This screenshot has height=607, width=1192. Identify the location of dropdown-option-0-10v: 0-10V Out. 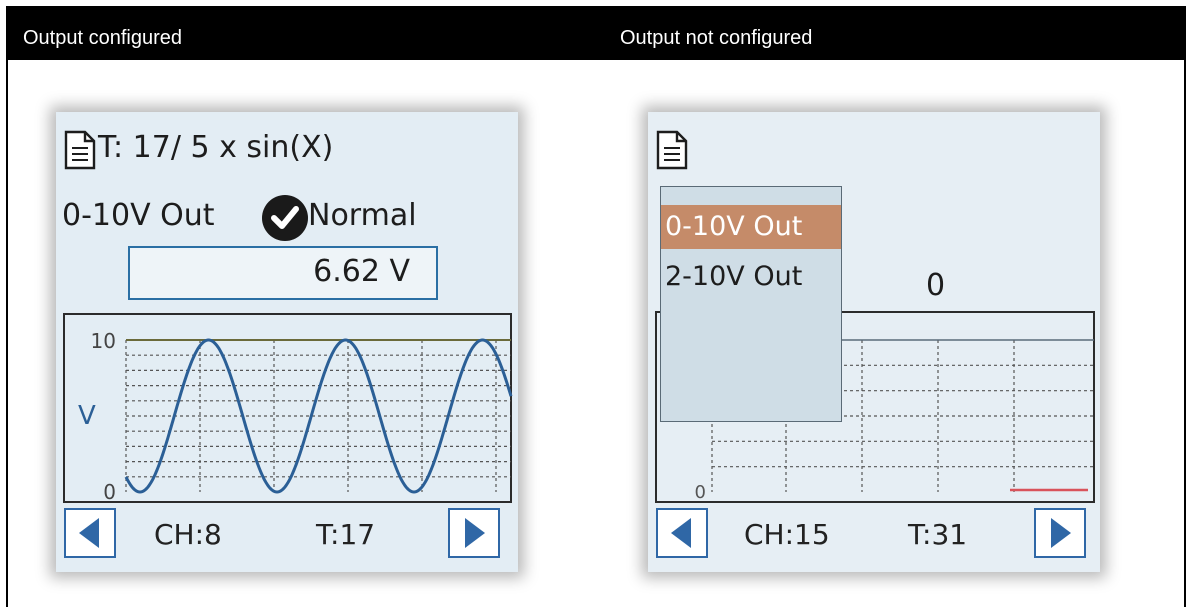
(751, 227).